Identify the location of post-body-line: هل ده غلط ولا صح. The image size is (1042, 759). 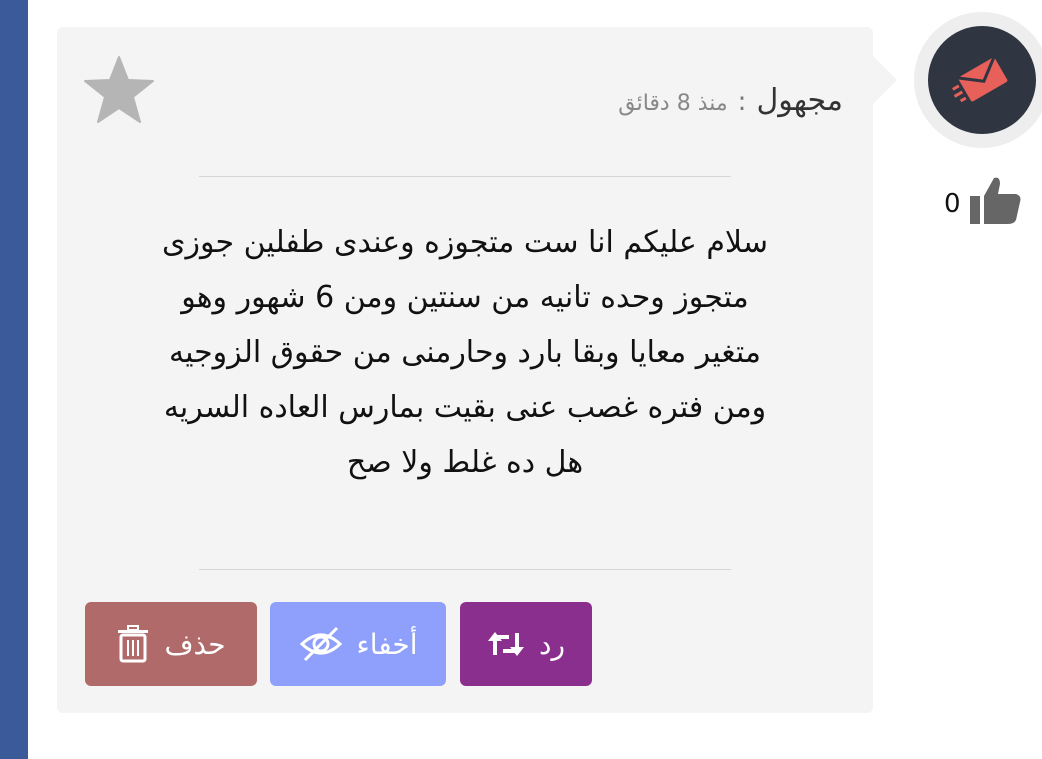
(465, 462).